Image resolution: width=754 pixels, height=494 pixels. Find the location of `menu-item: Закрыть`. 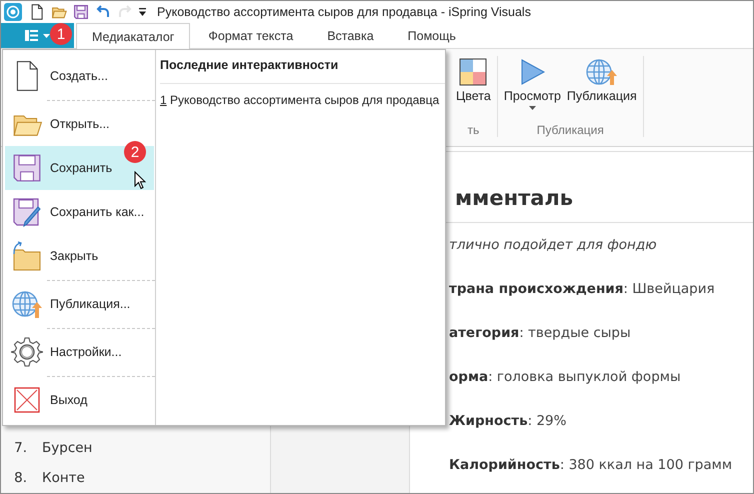

menu-item: Закрыть is located at coordinates (79, 256).